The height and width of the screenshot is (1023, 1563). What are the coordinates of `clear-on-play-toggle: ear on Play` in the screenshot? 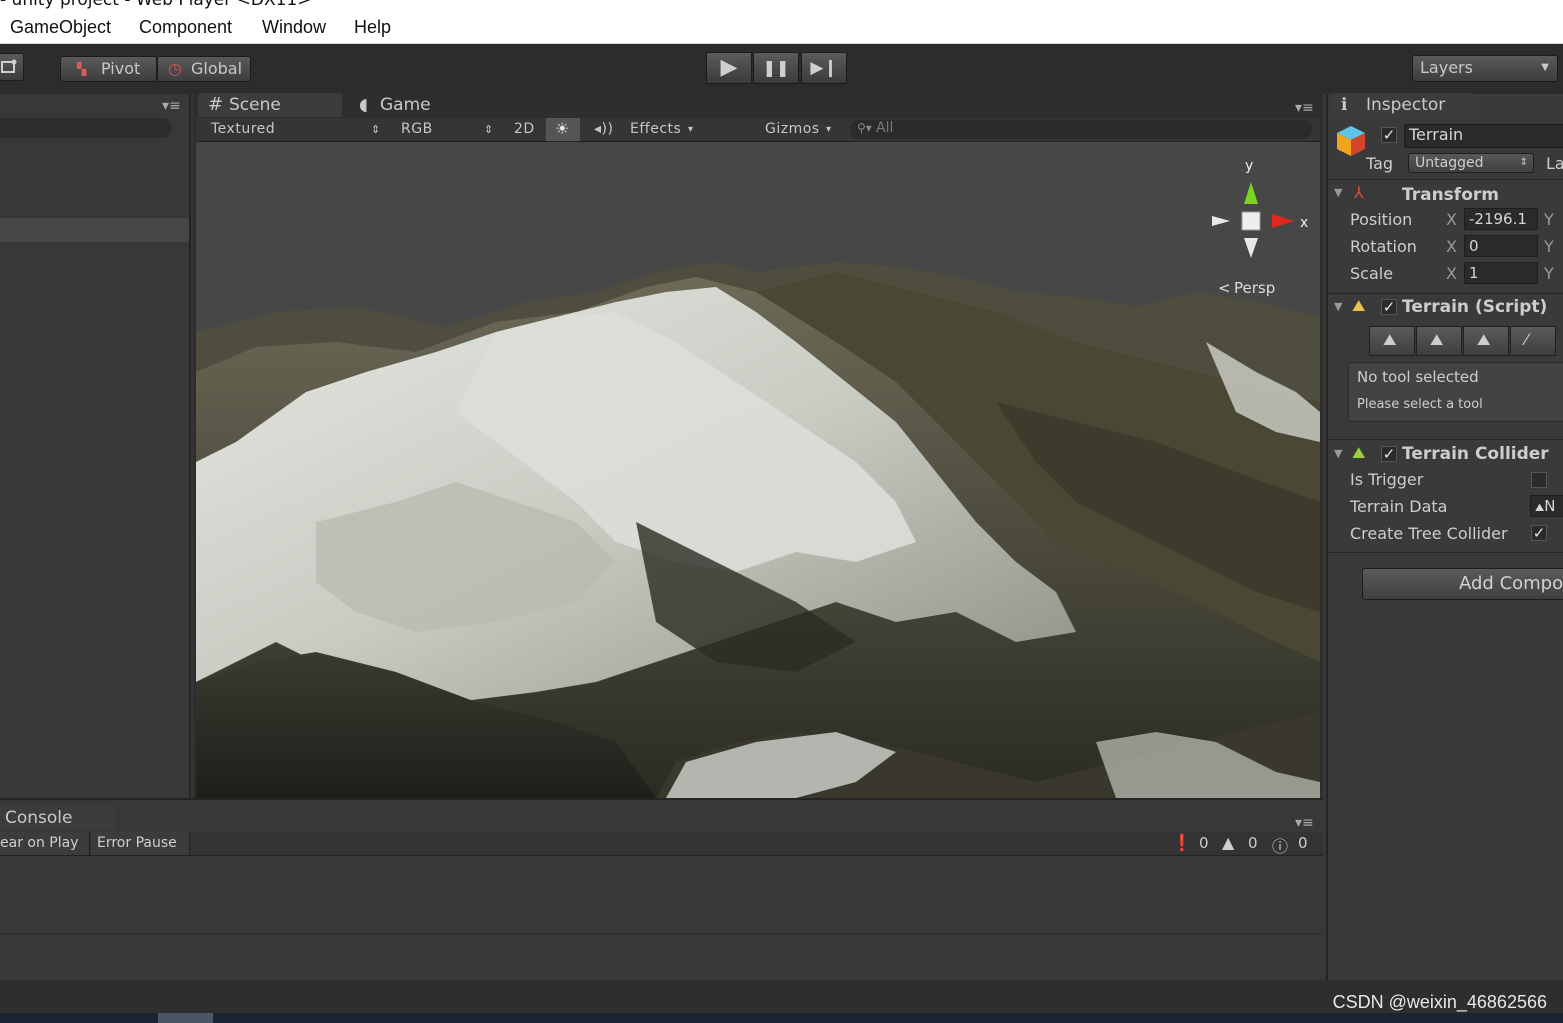 It's located at (45, 843).